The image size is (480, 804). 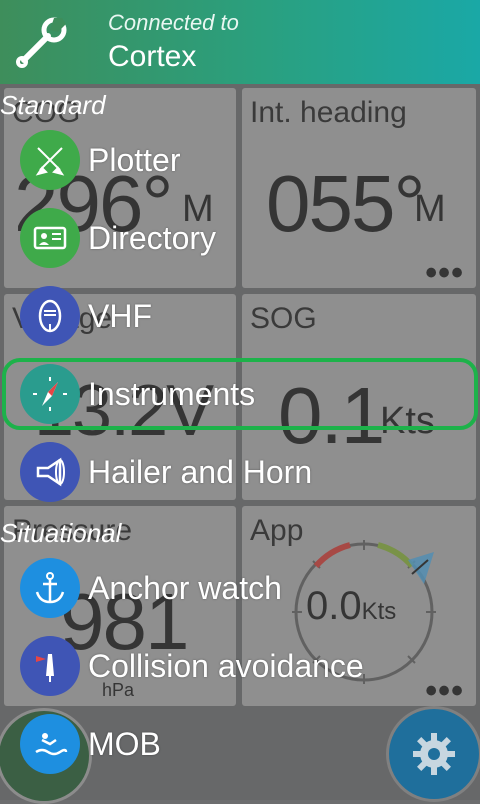 I want to click on gear-icon, so click(x=434, y=754).